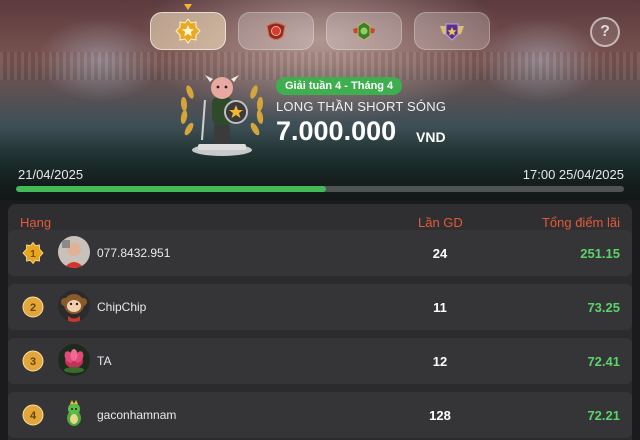  I want to click on green-winged-medal-icon, so click(364, 31).